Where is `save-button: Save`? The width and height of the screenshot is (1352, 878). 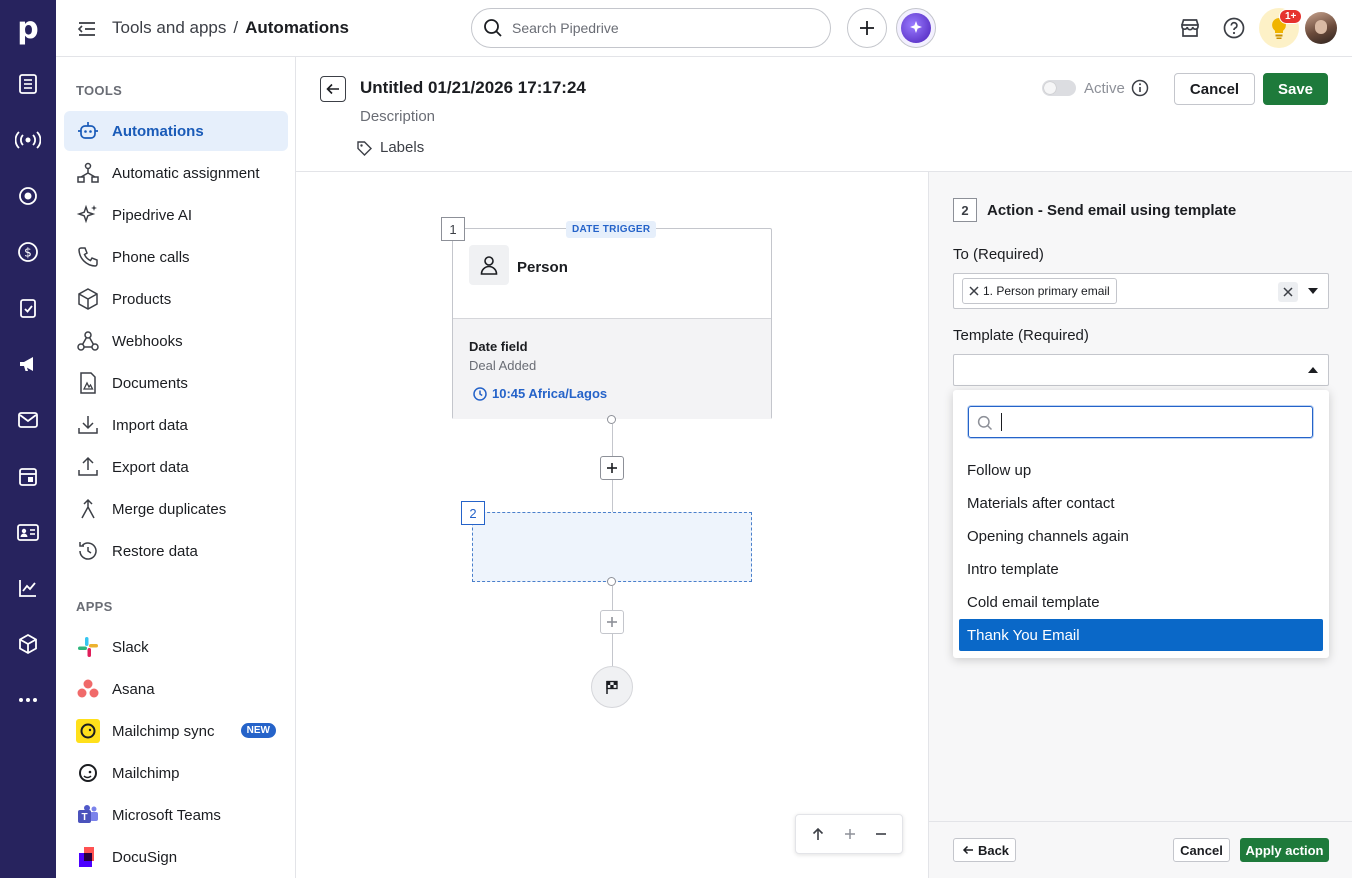 save-button: Save is located at coordinates (1295, 89).